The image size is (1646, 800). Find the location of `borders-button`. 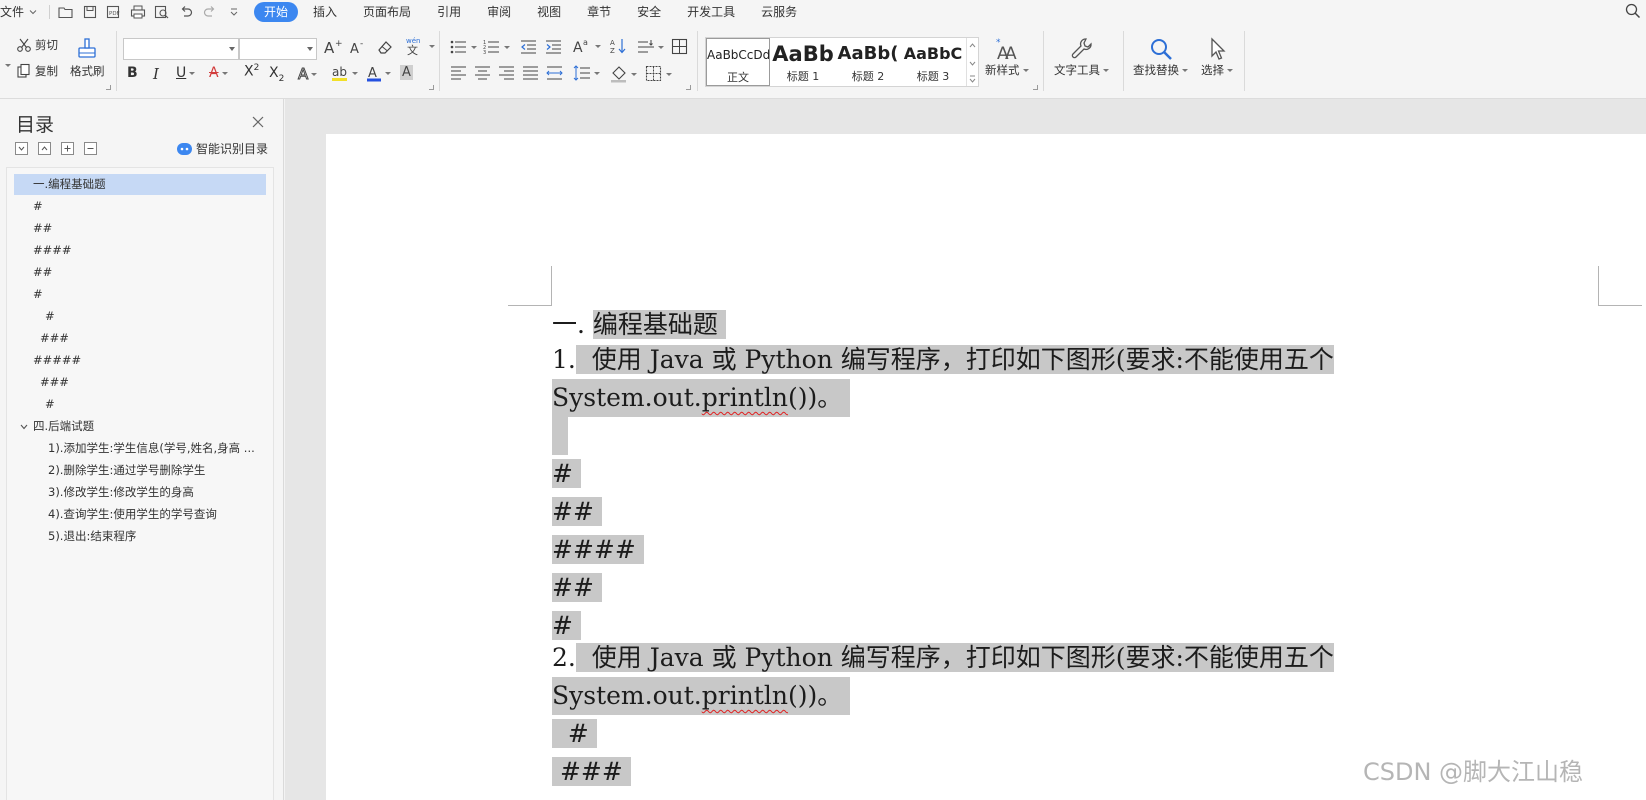

borders-button is located at coordinates (658, 74).